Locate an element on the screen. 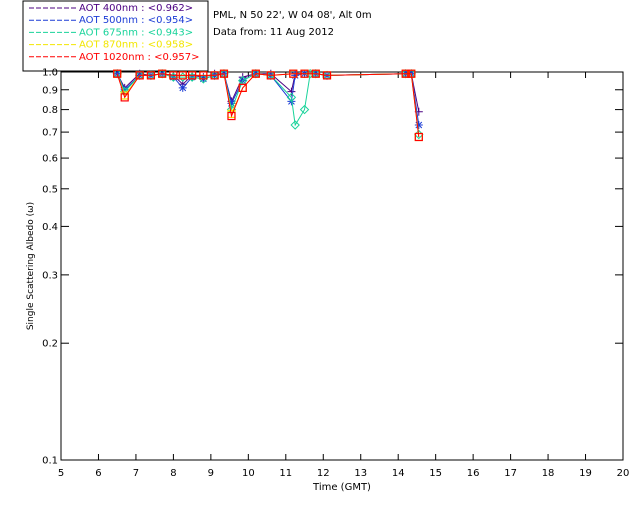 The height and width of the screenshot is (512, 640). y-axis-label: Single Scattering Albedo (ω) is located at coordinates (31, 266).